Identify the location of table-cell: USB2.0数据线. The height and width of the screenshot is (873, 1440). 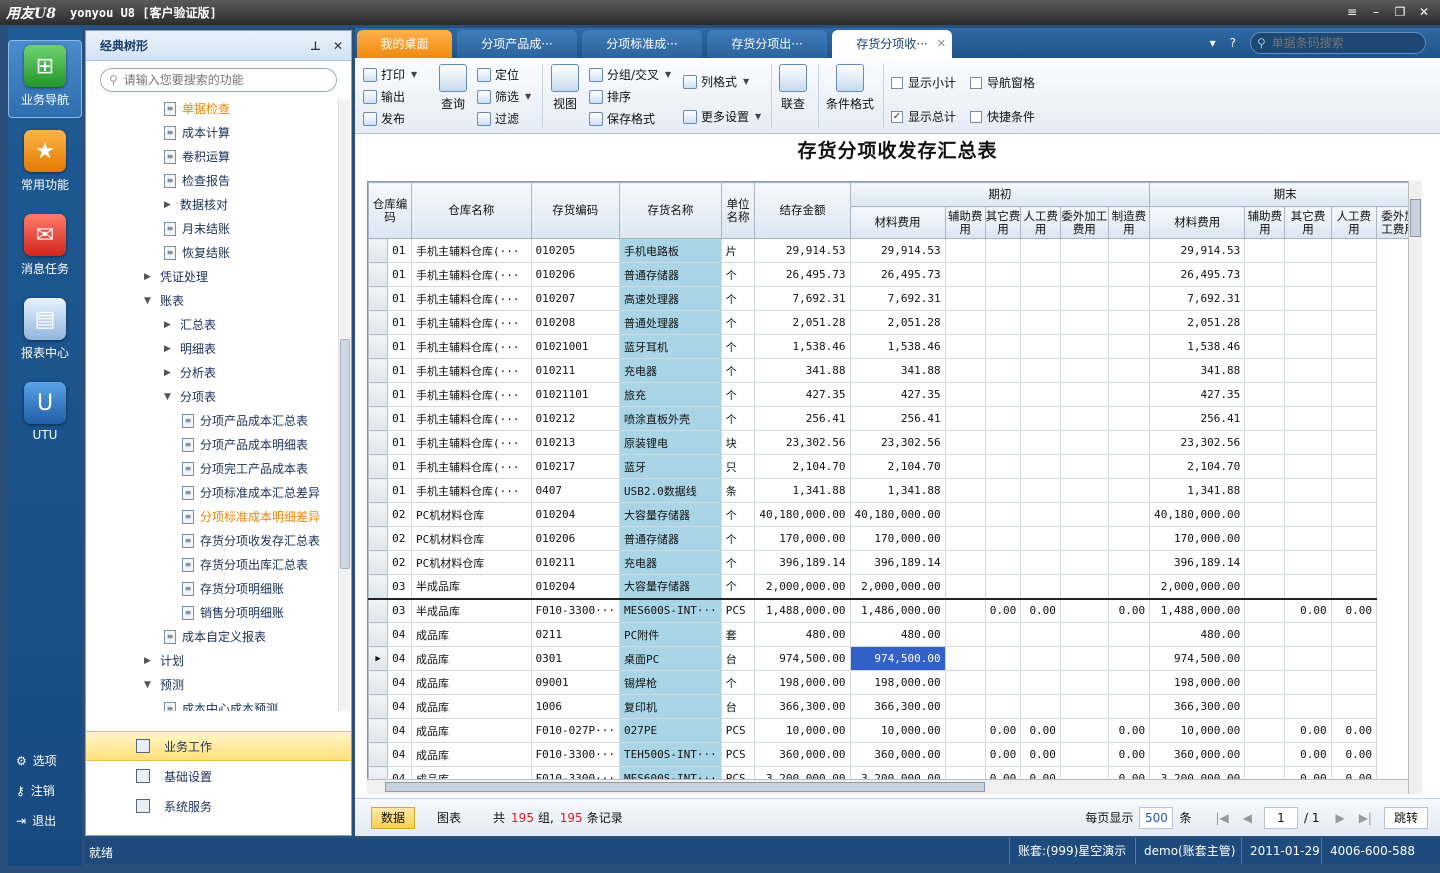
(670, 490).